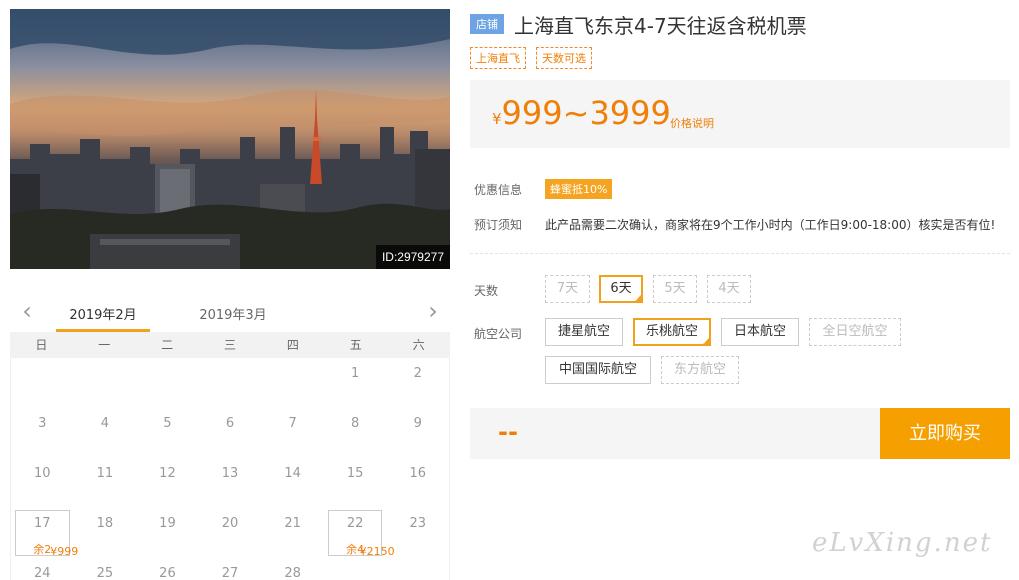 The image size is (1019, 580). I want to click on day-option-6: 6天 ✓, so click(621, 289).